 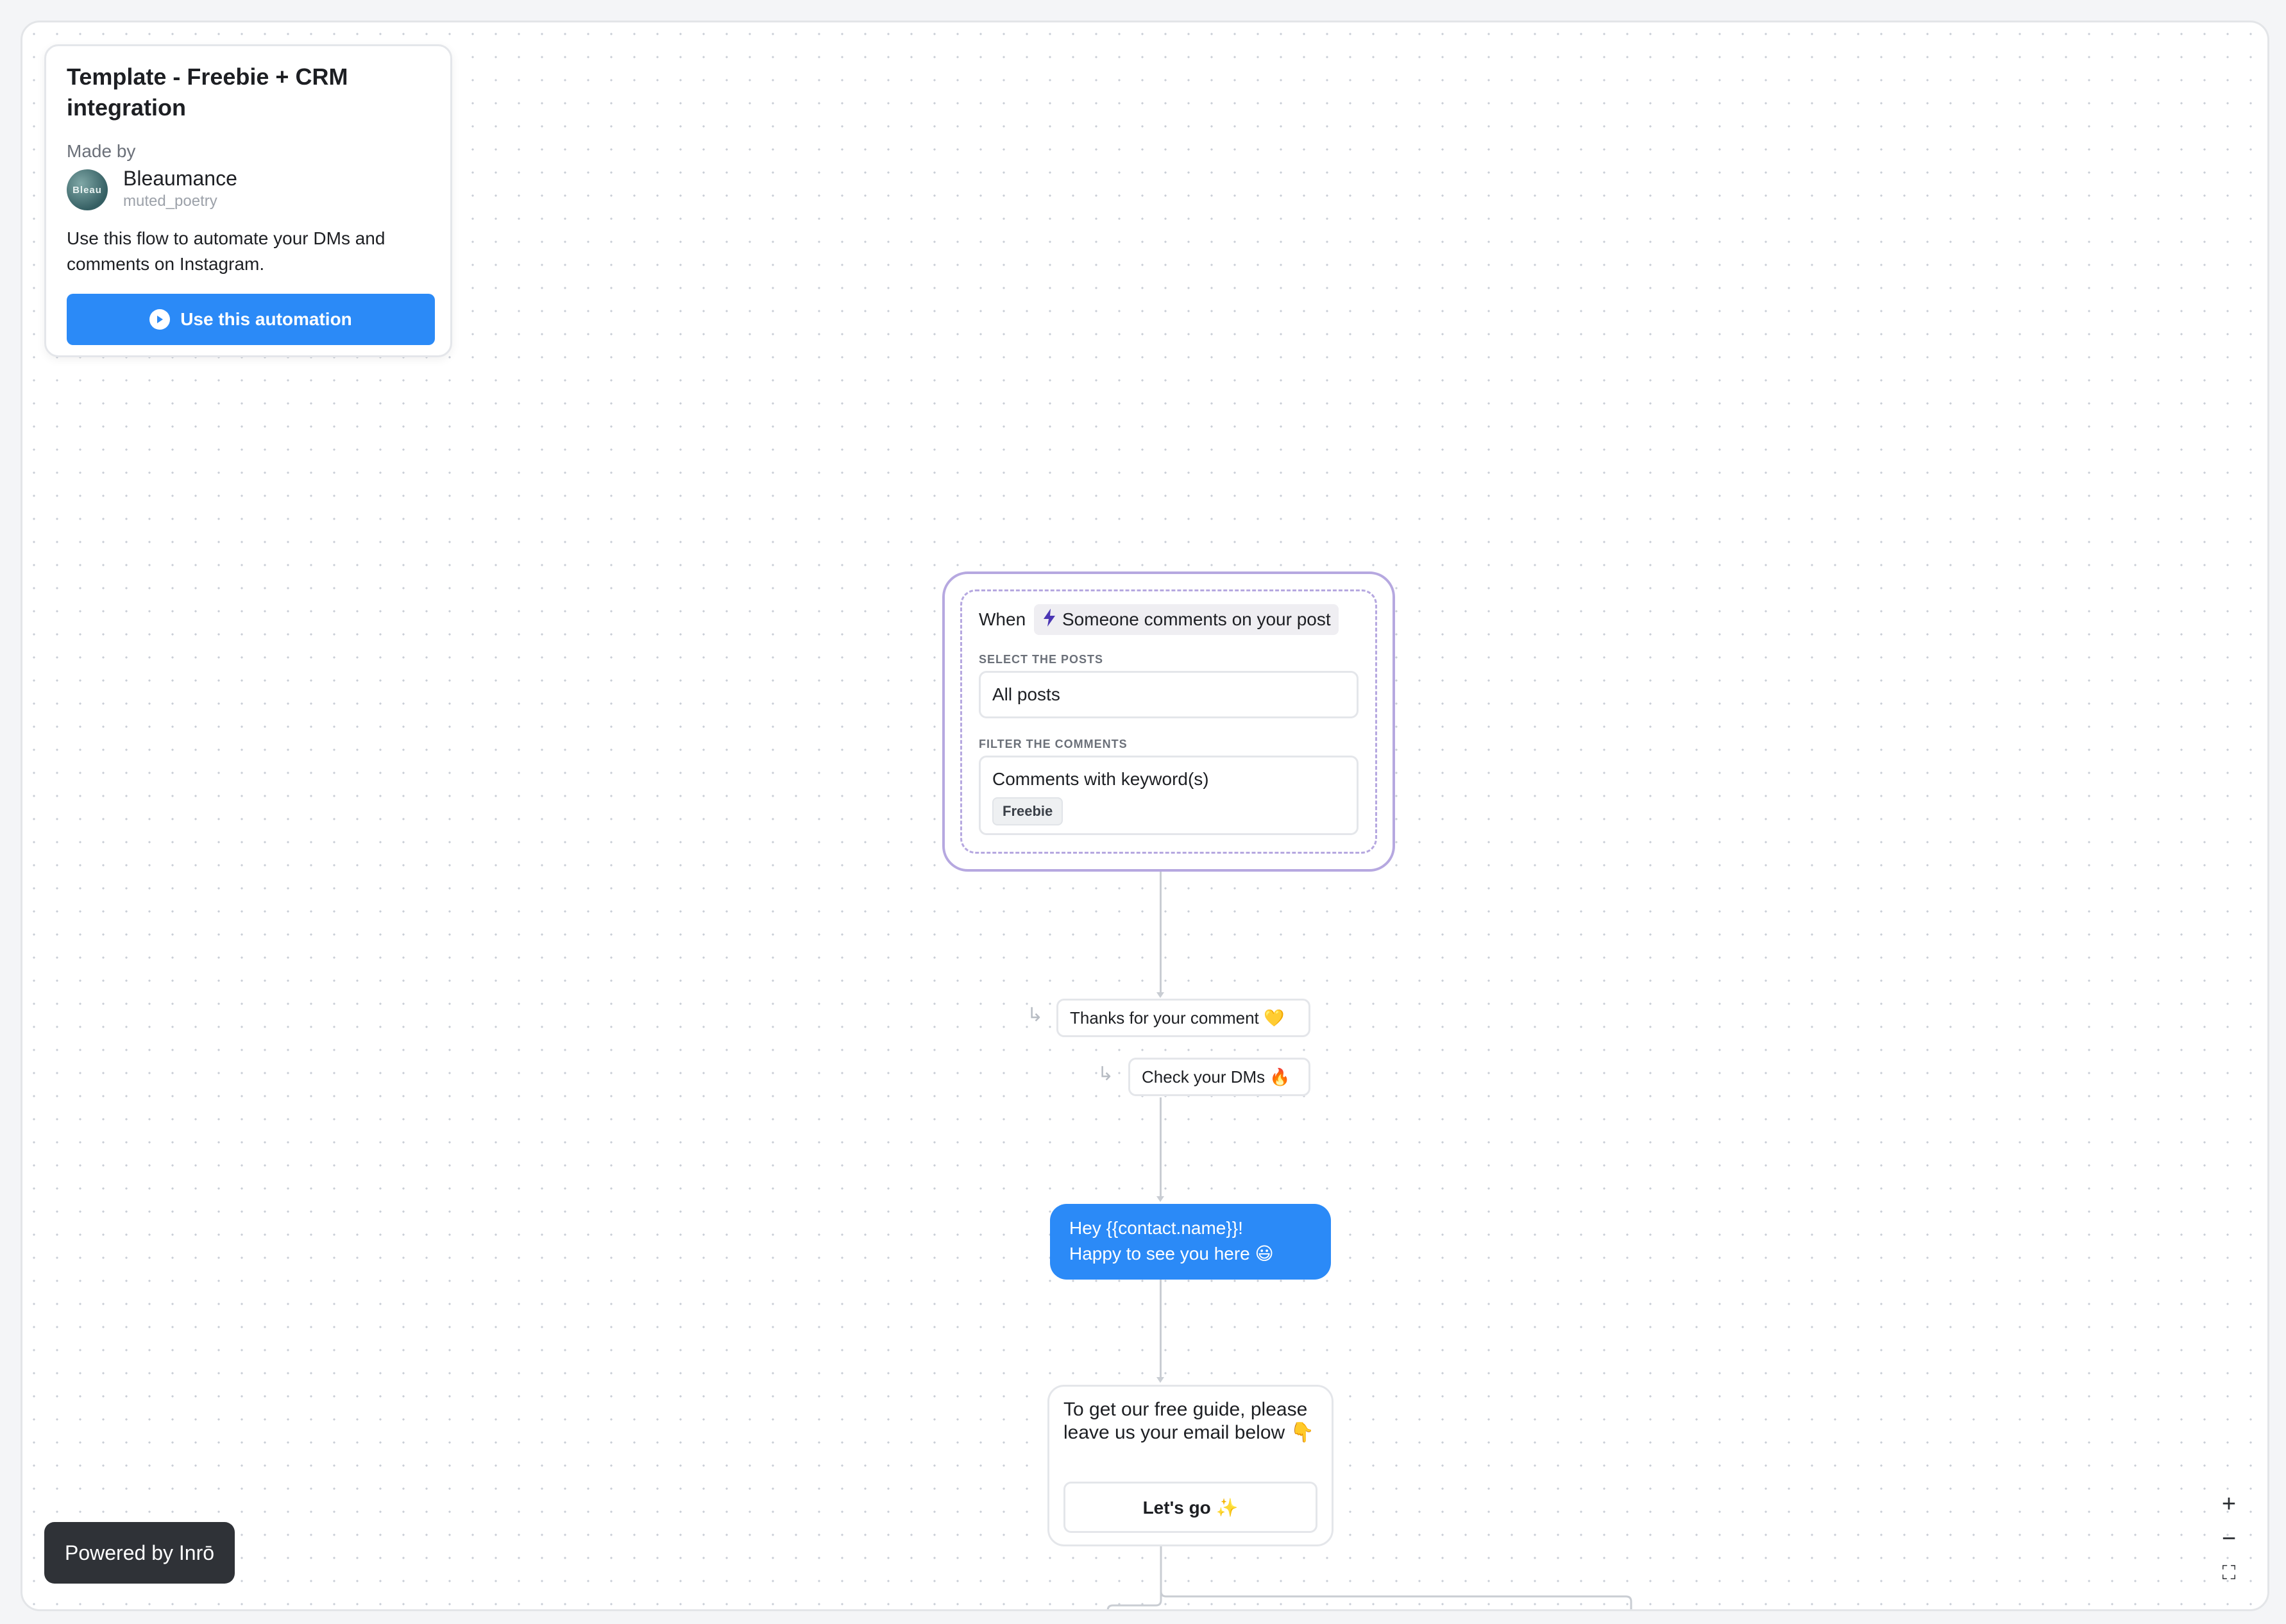 I want to click on posts-select-field: All posts, so click(x=1169, y=694).